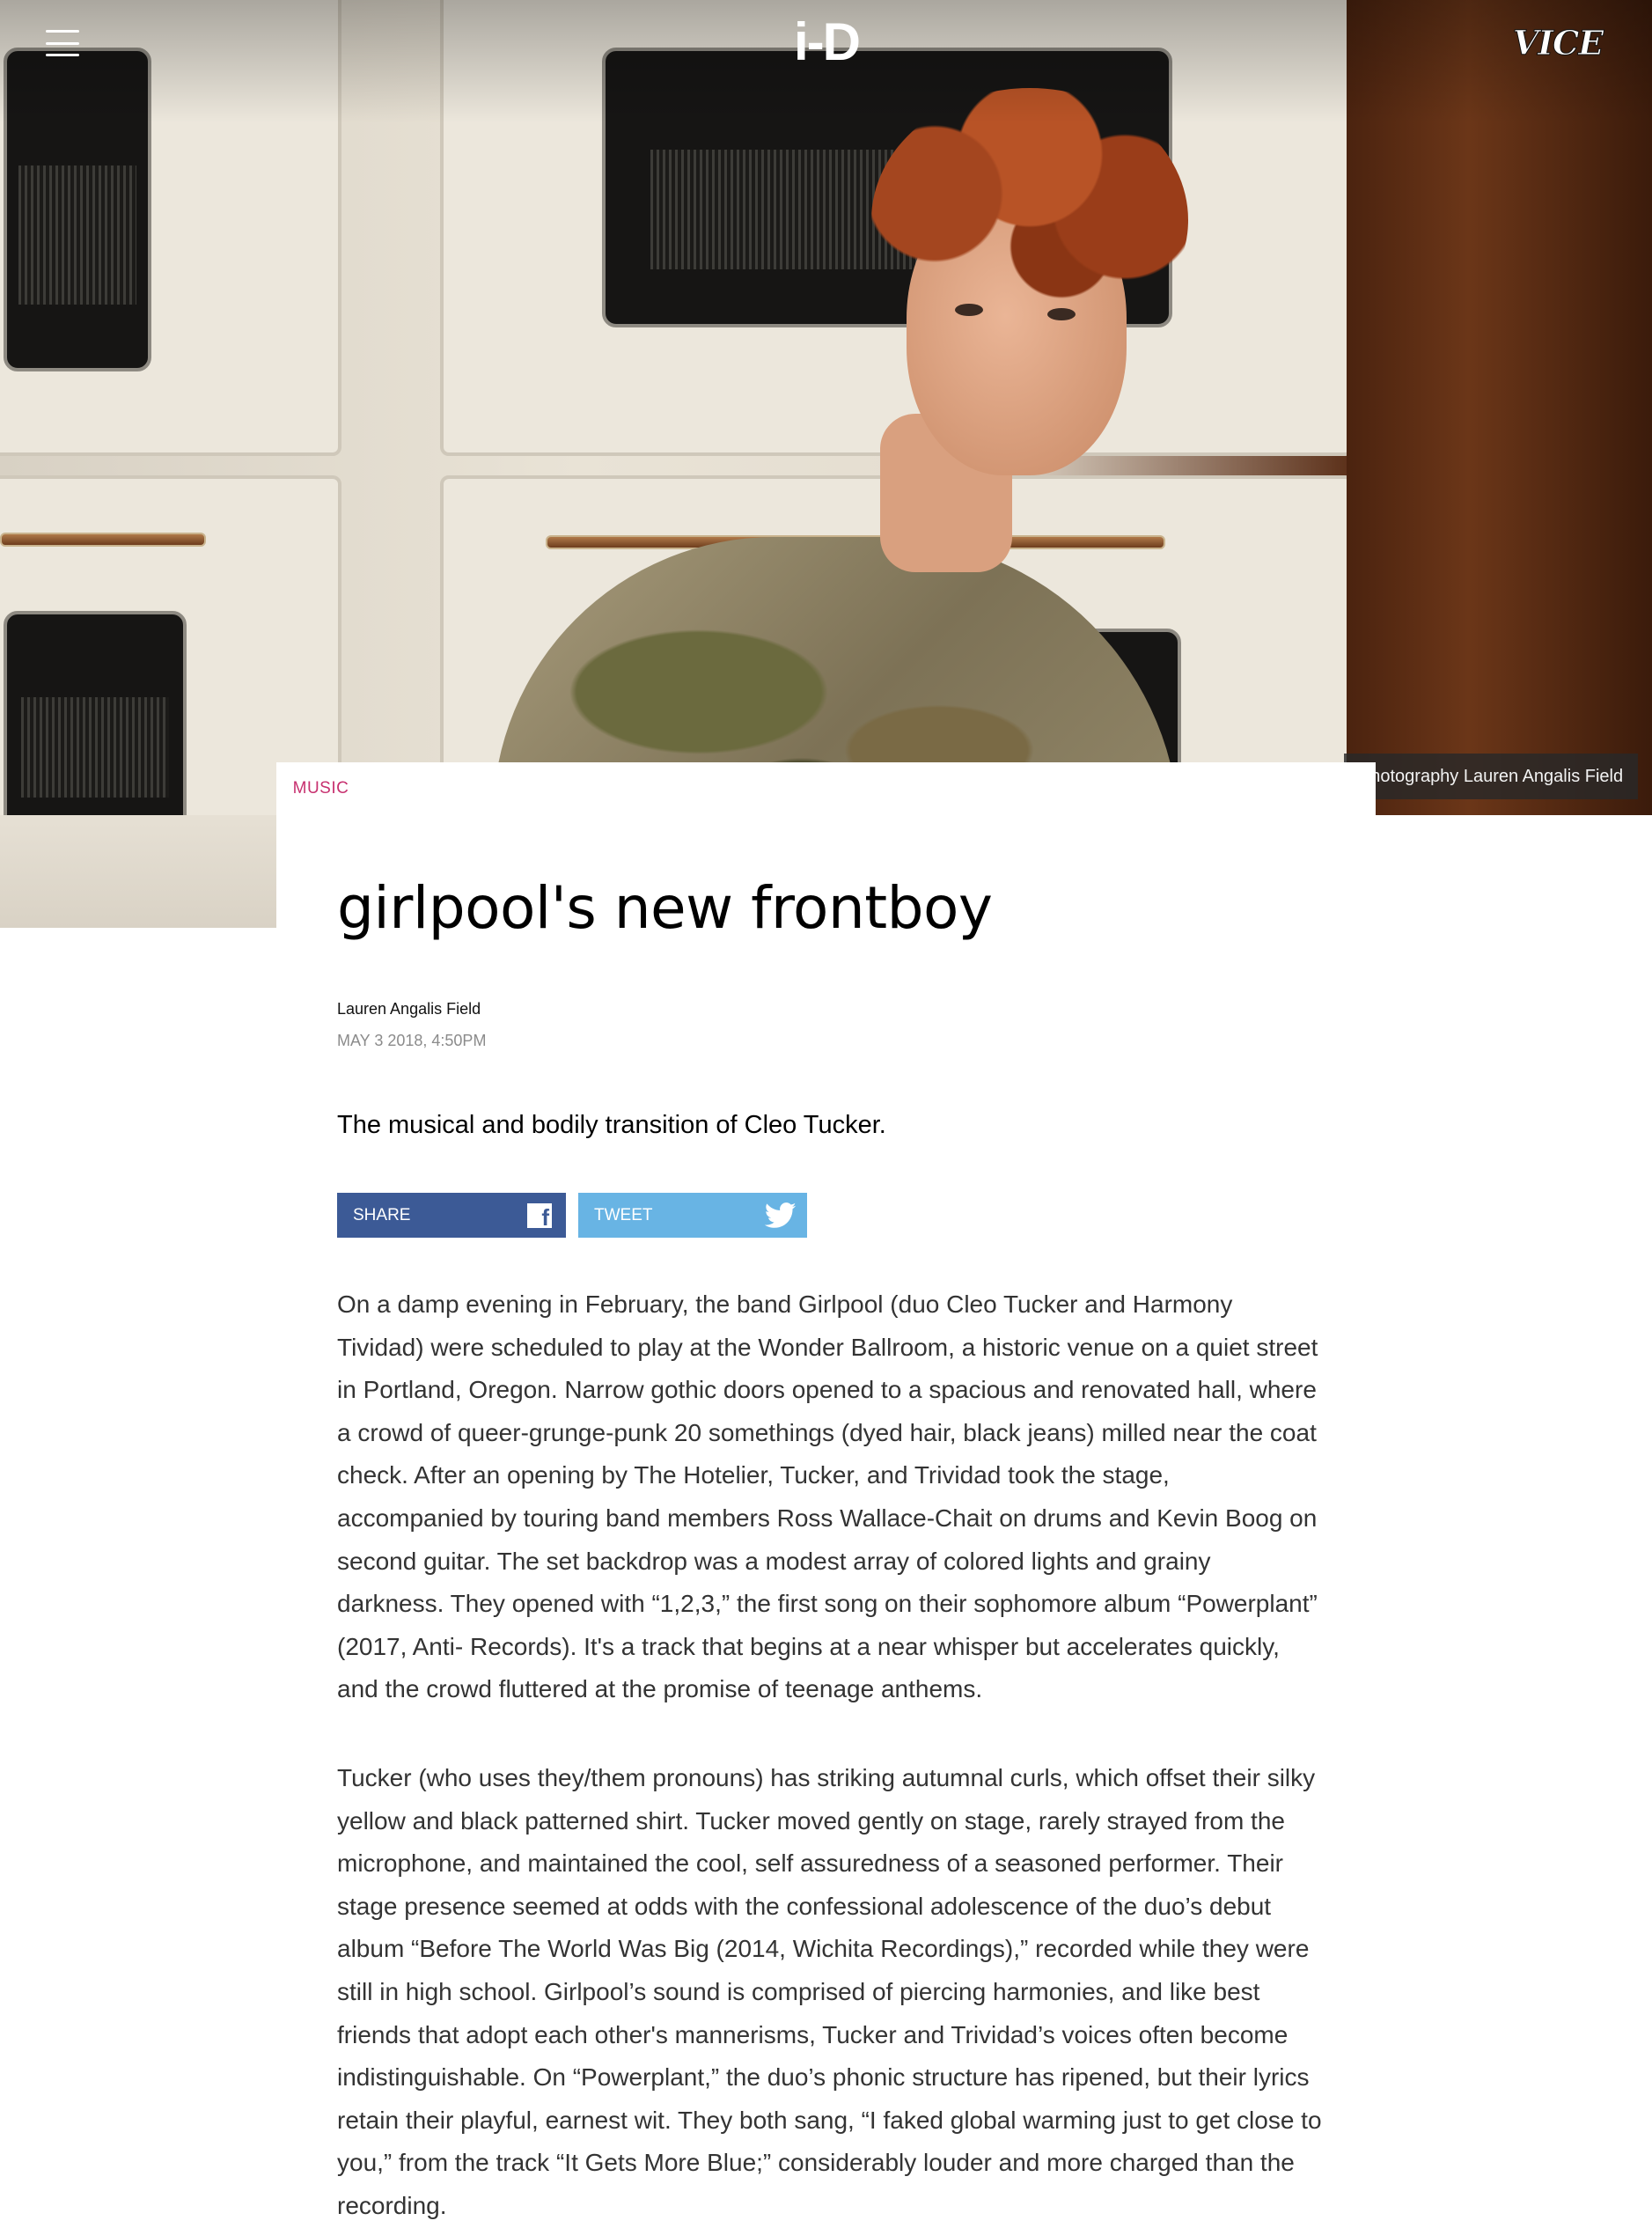 This screenshot has width=1652, height=2228. What do you see at coordinates (138, 871) in the screenshot?
I see `hero-photo-strip` at bounding box center [138, 871].